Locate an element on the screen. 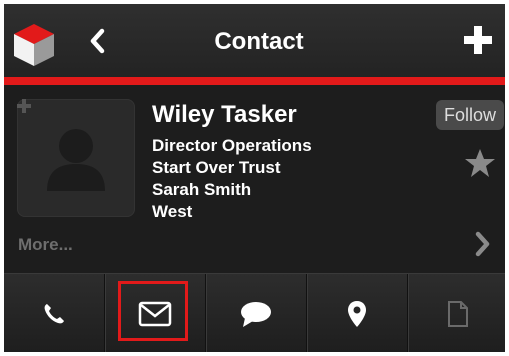 Image resolution: width=509 pixels, height=356 pixels. contact-name: Wiley Tasker is located at coordinates (224, 114).